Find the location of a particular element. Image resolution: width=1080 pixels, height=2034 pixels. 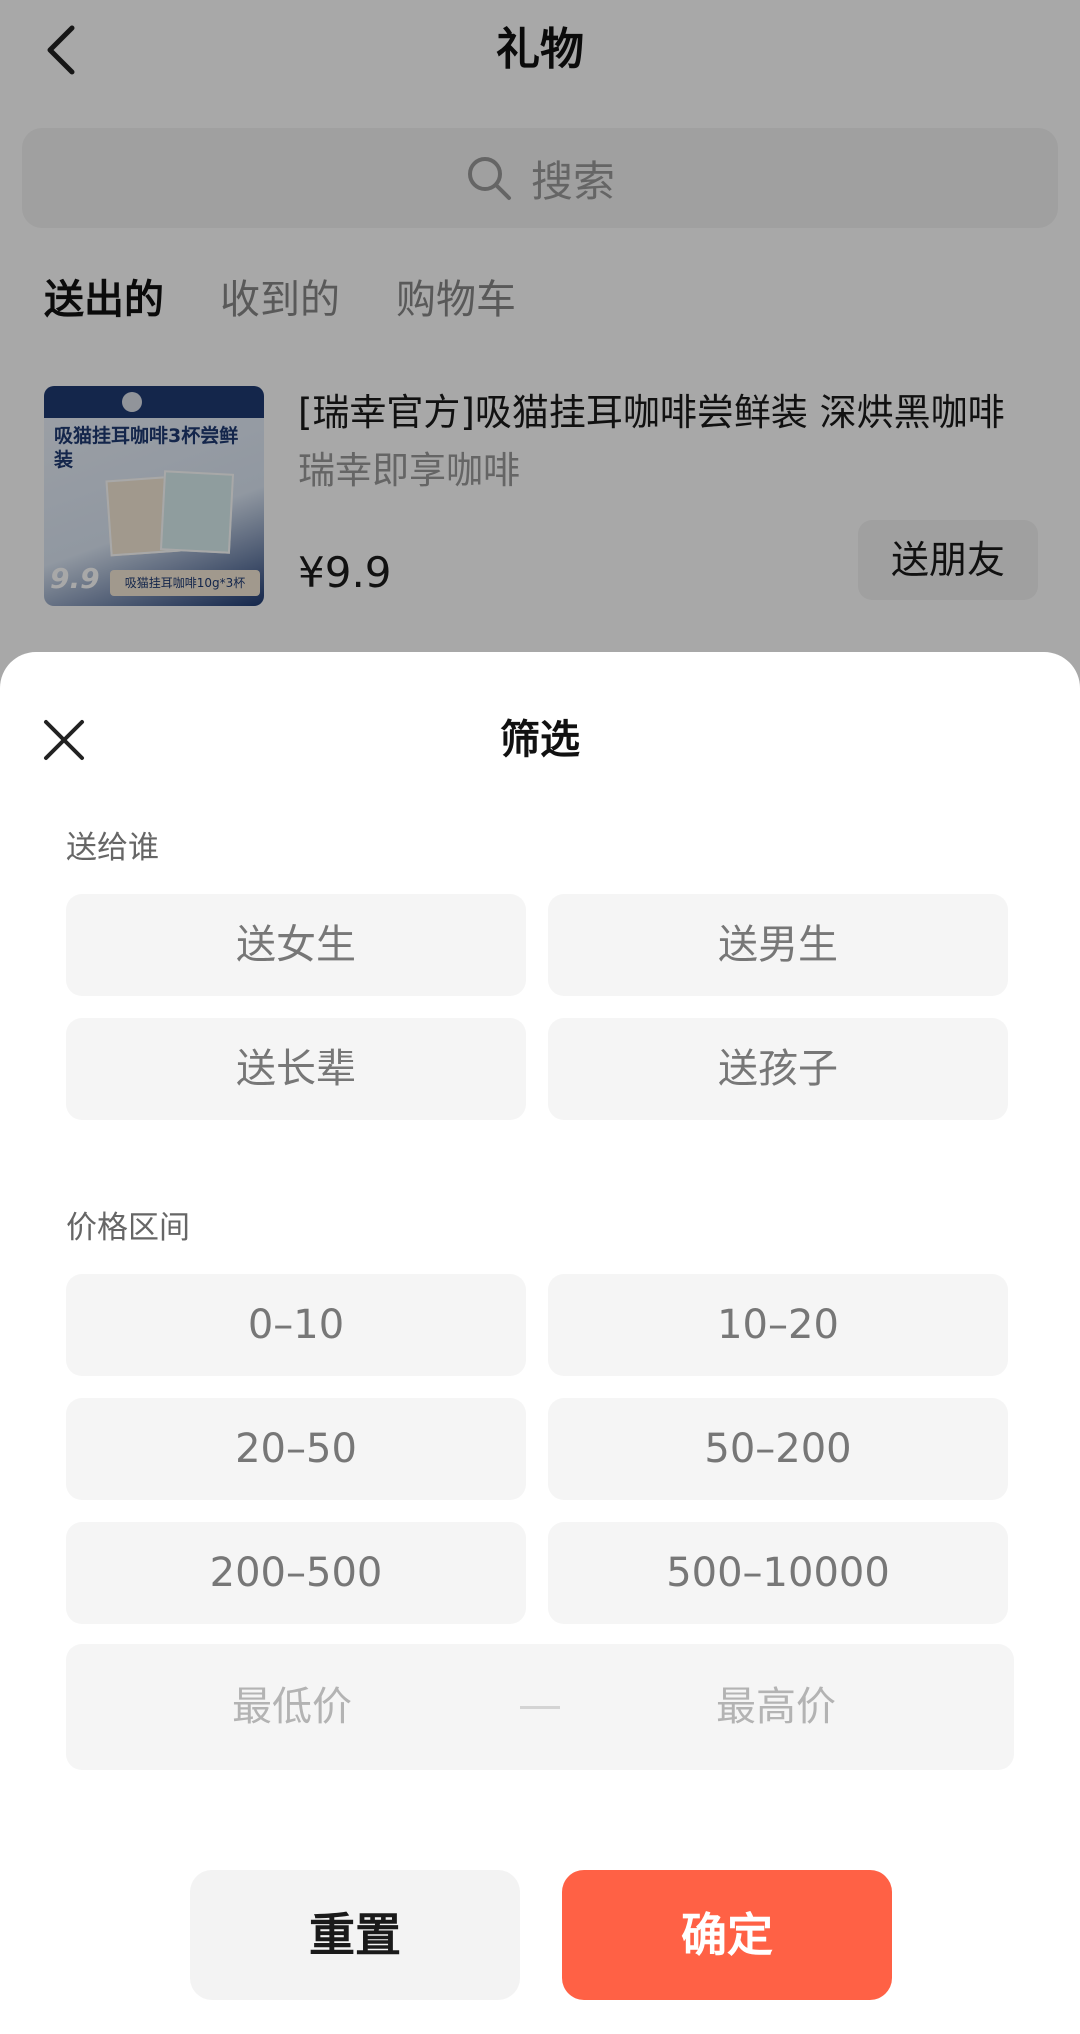

recipient-option-female: 送女生 is located at coordinates (296, 945).